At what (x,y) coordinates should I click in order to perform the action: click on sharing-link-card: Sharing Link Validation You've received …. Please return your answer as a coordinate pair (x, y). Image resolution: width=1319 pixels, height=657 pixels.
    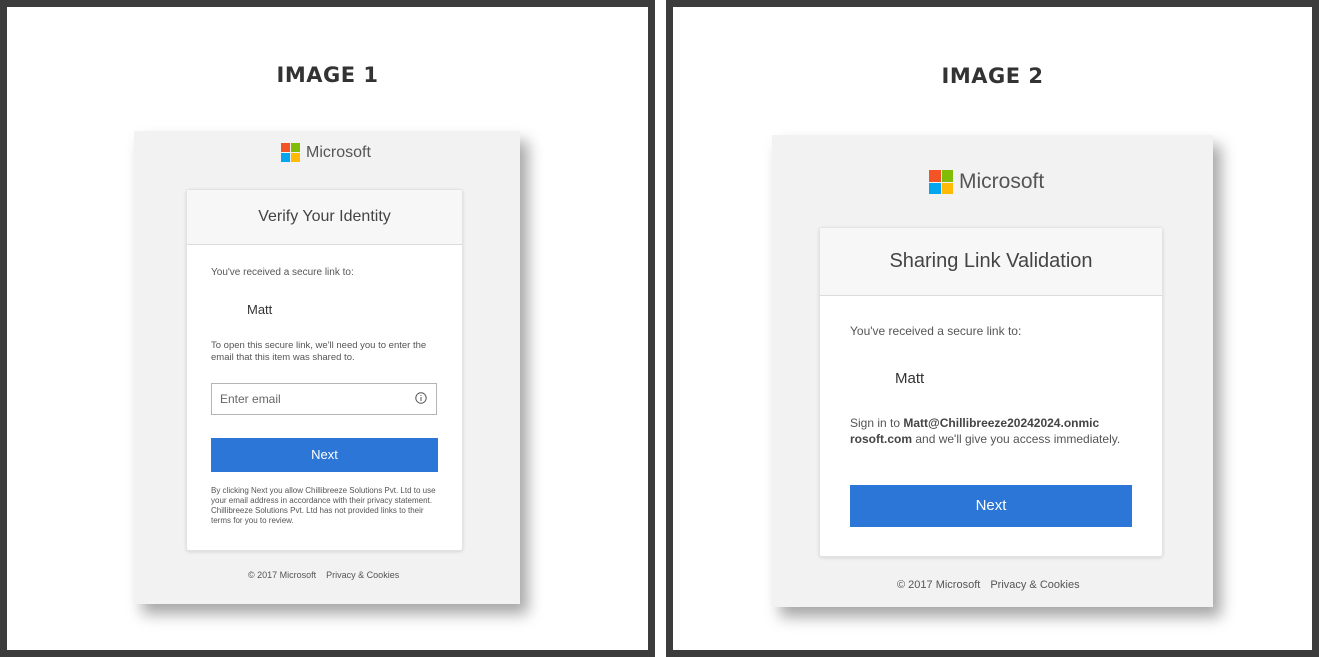
    Looking at the image, I should click on (991, 392).